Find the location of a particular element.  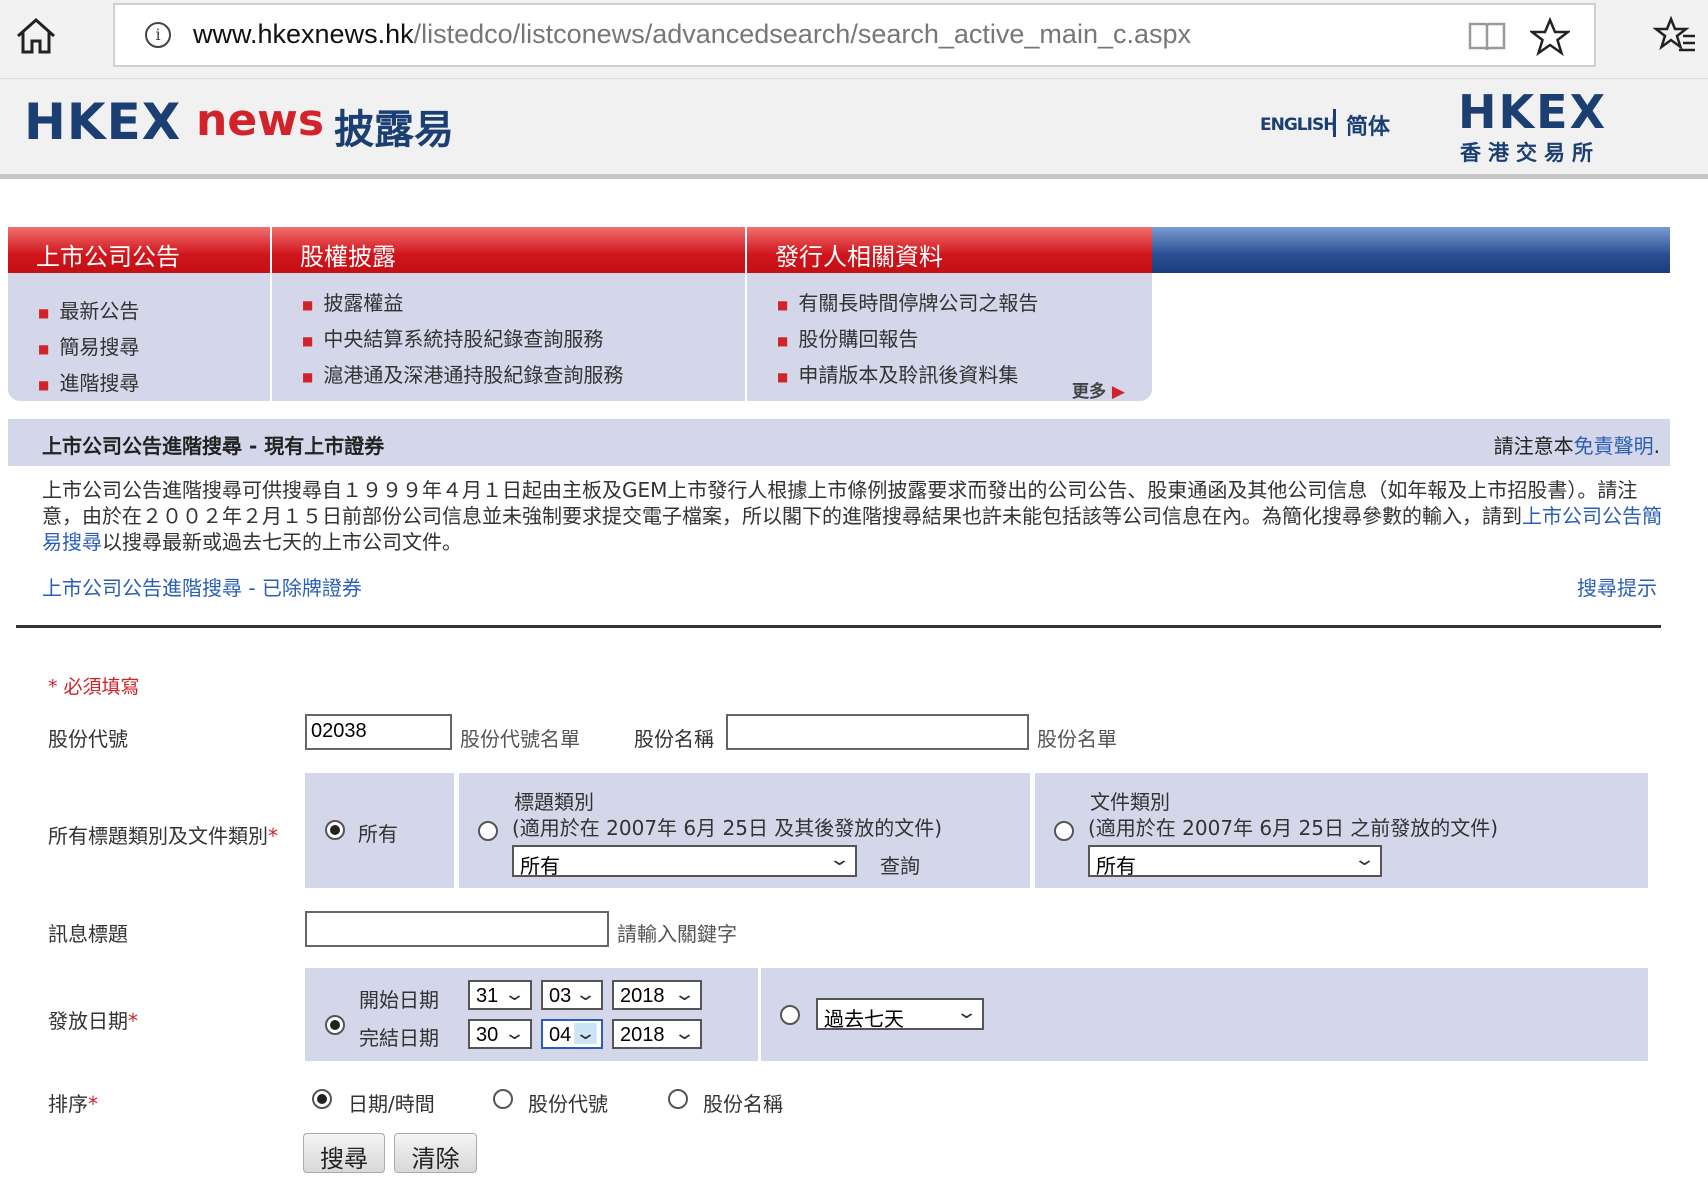

nav-panel-announcements: ■ 最新公告 ■ 簡易搜尋 ■ 進階搜尋 is located at coordinates (139, 337).